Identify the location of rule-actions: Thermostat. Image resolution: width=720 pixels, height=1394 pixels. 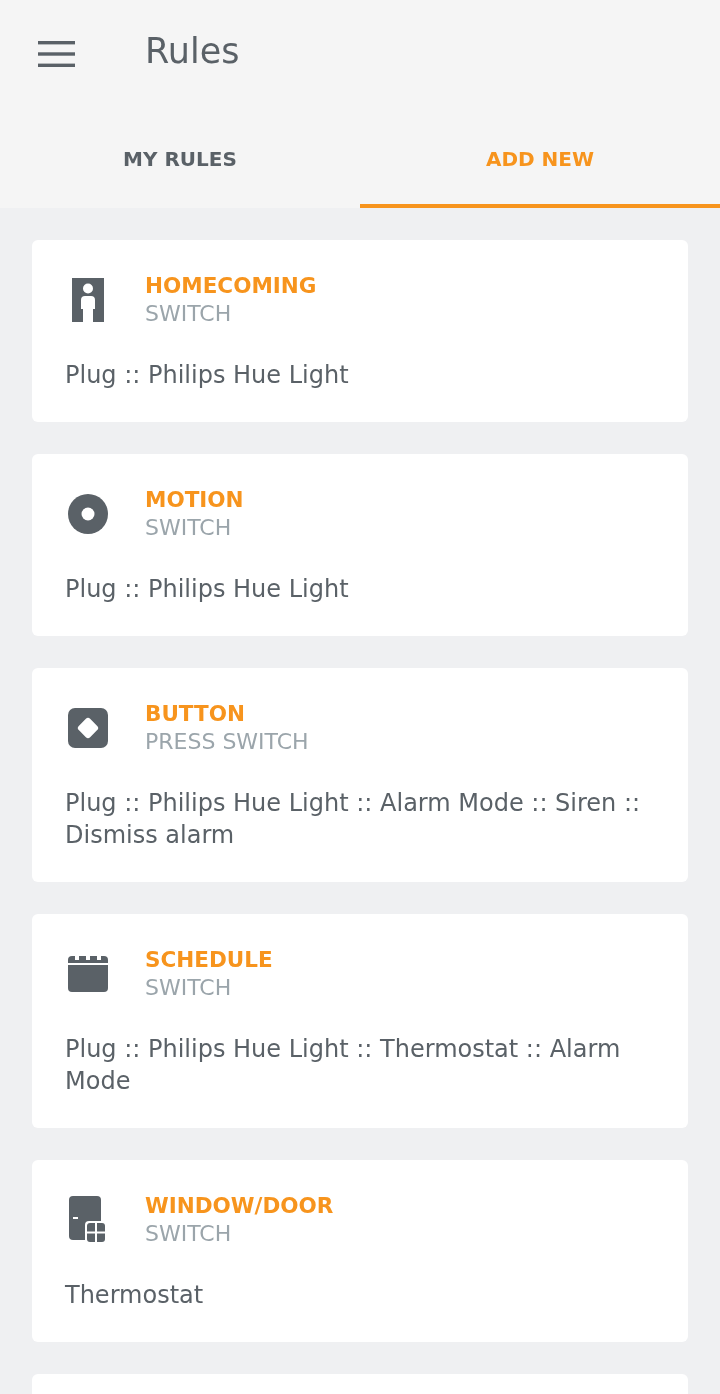
(135, 1295).